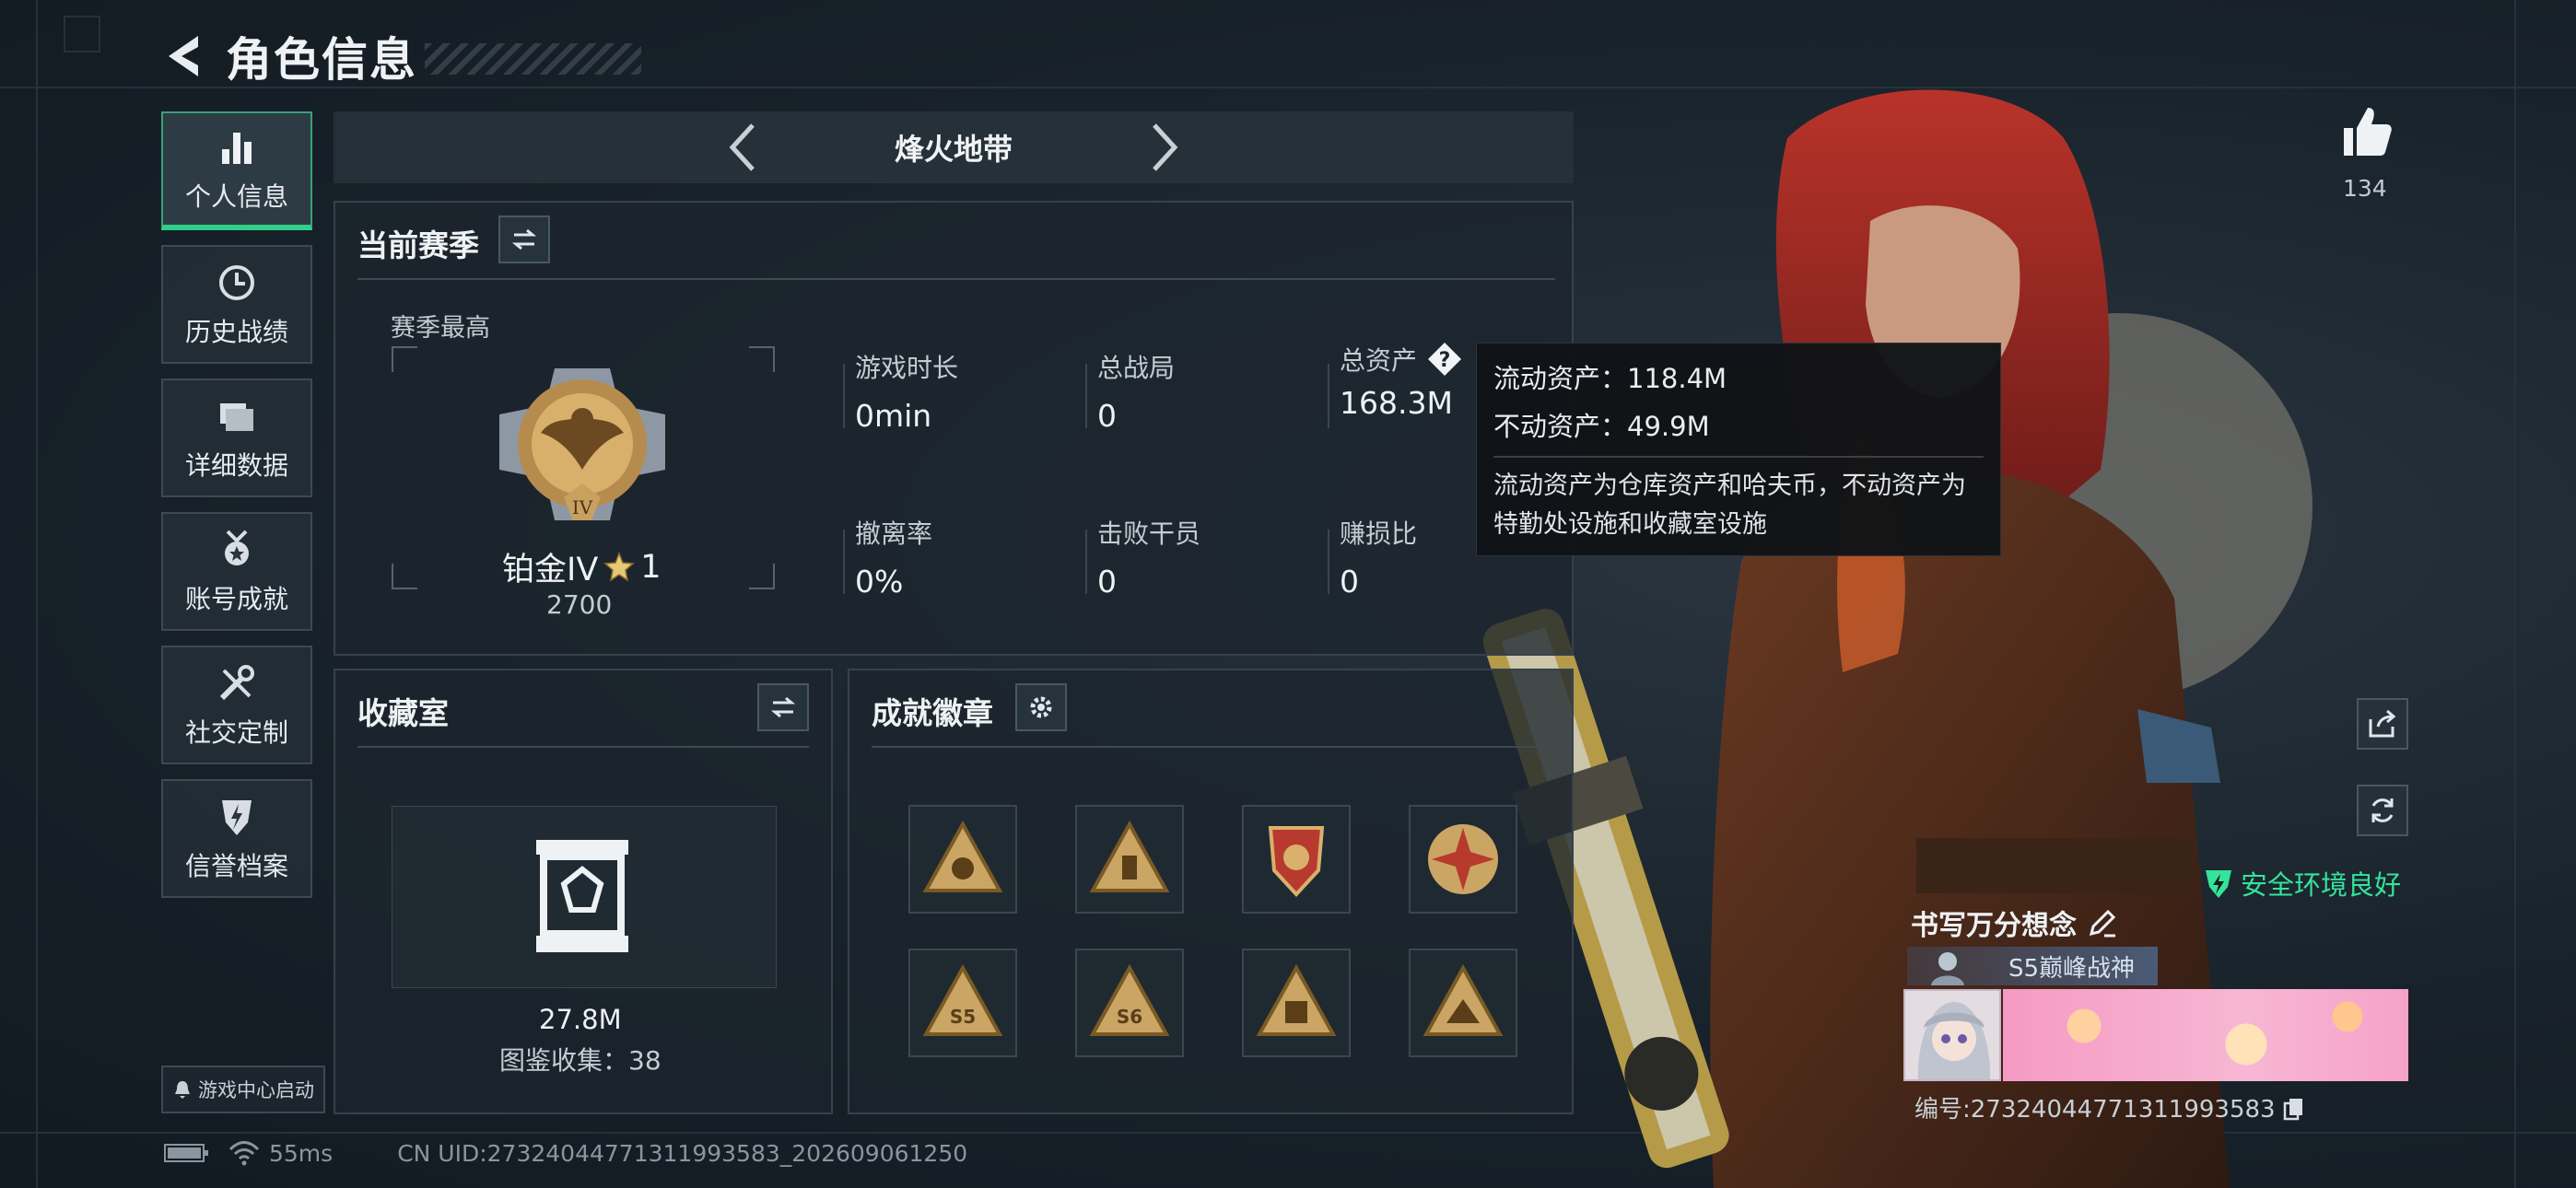 The height and width of the screenshot is (1188, 2576). I want to click on tools-icon, so click(236, 682).